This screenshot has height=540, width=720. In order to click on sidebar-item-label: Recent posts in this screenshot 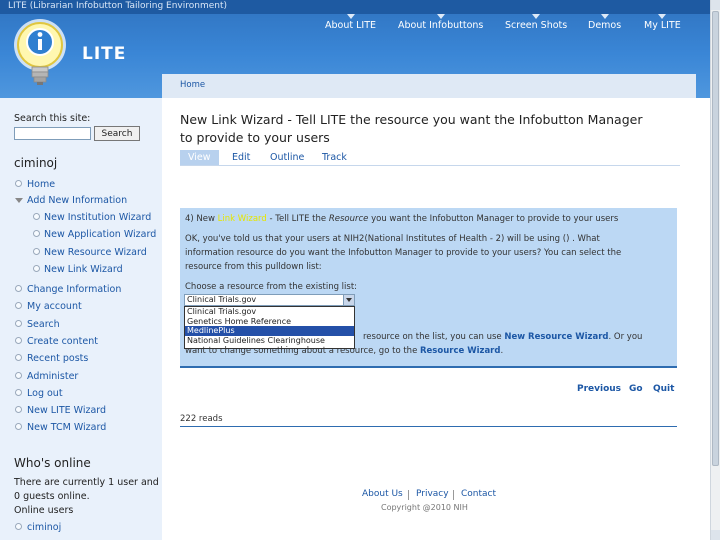, I will do `click(58, 358)`.